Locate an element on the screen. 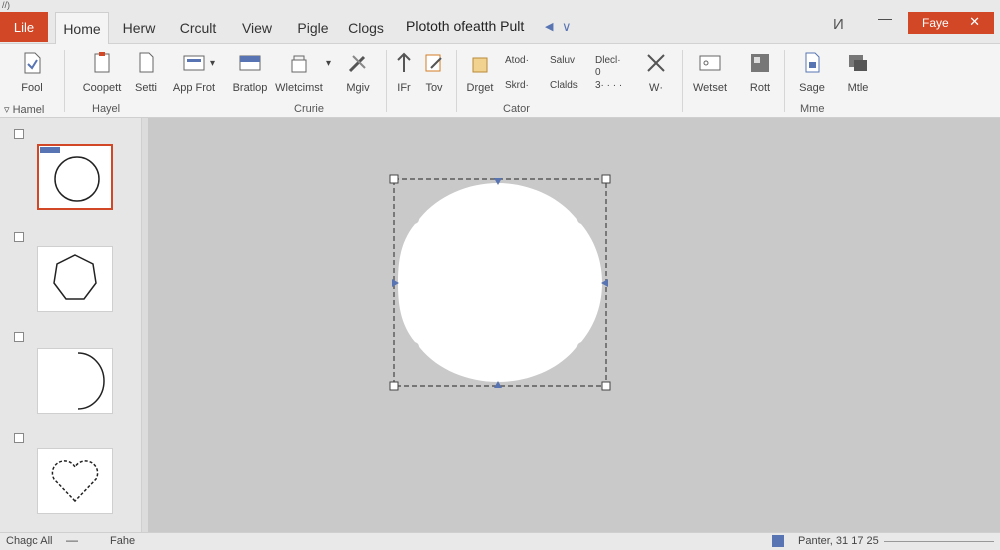 The width and height of the screenshot is (1000, 550). adjust-handle-bottom is located at coordinates (498, 384).